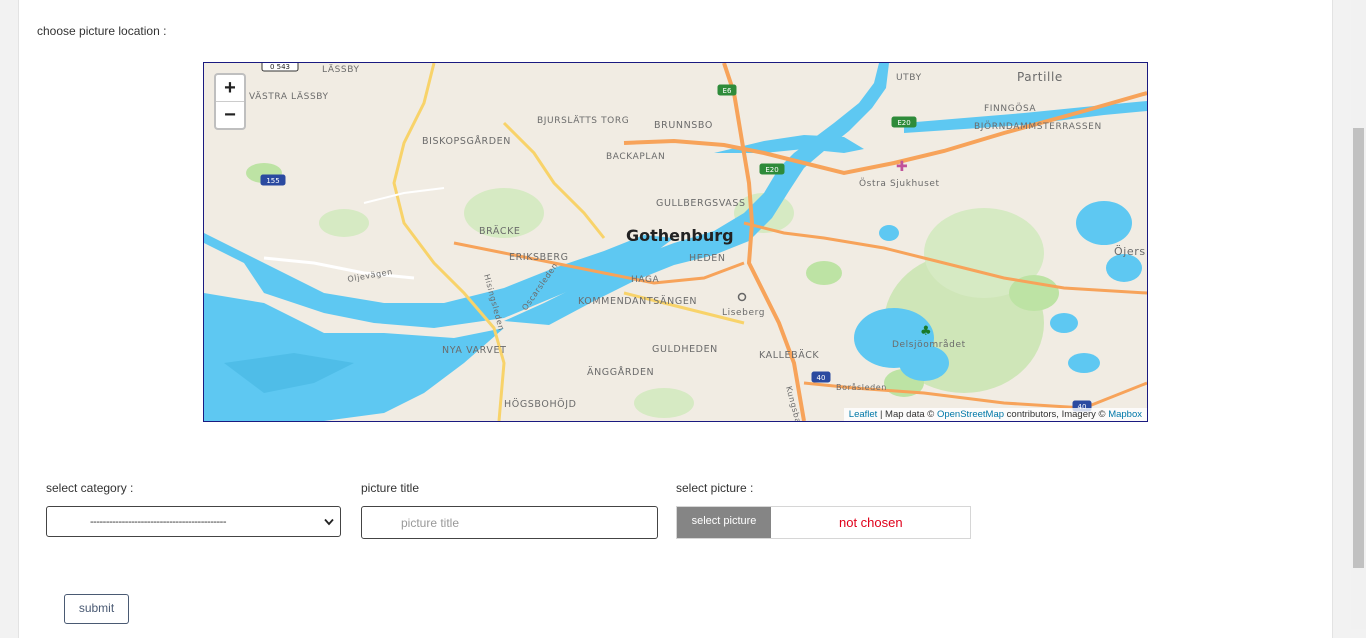 The width and height of the screenshot is (1366, 638). What do you see at coordinates (789, 355) in the screenshot?
I see `map-place-label: KALLEBÄCK` at bounding box center [789, 355].